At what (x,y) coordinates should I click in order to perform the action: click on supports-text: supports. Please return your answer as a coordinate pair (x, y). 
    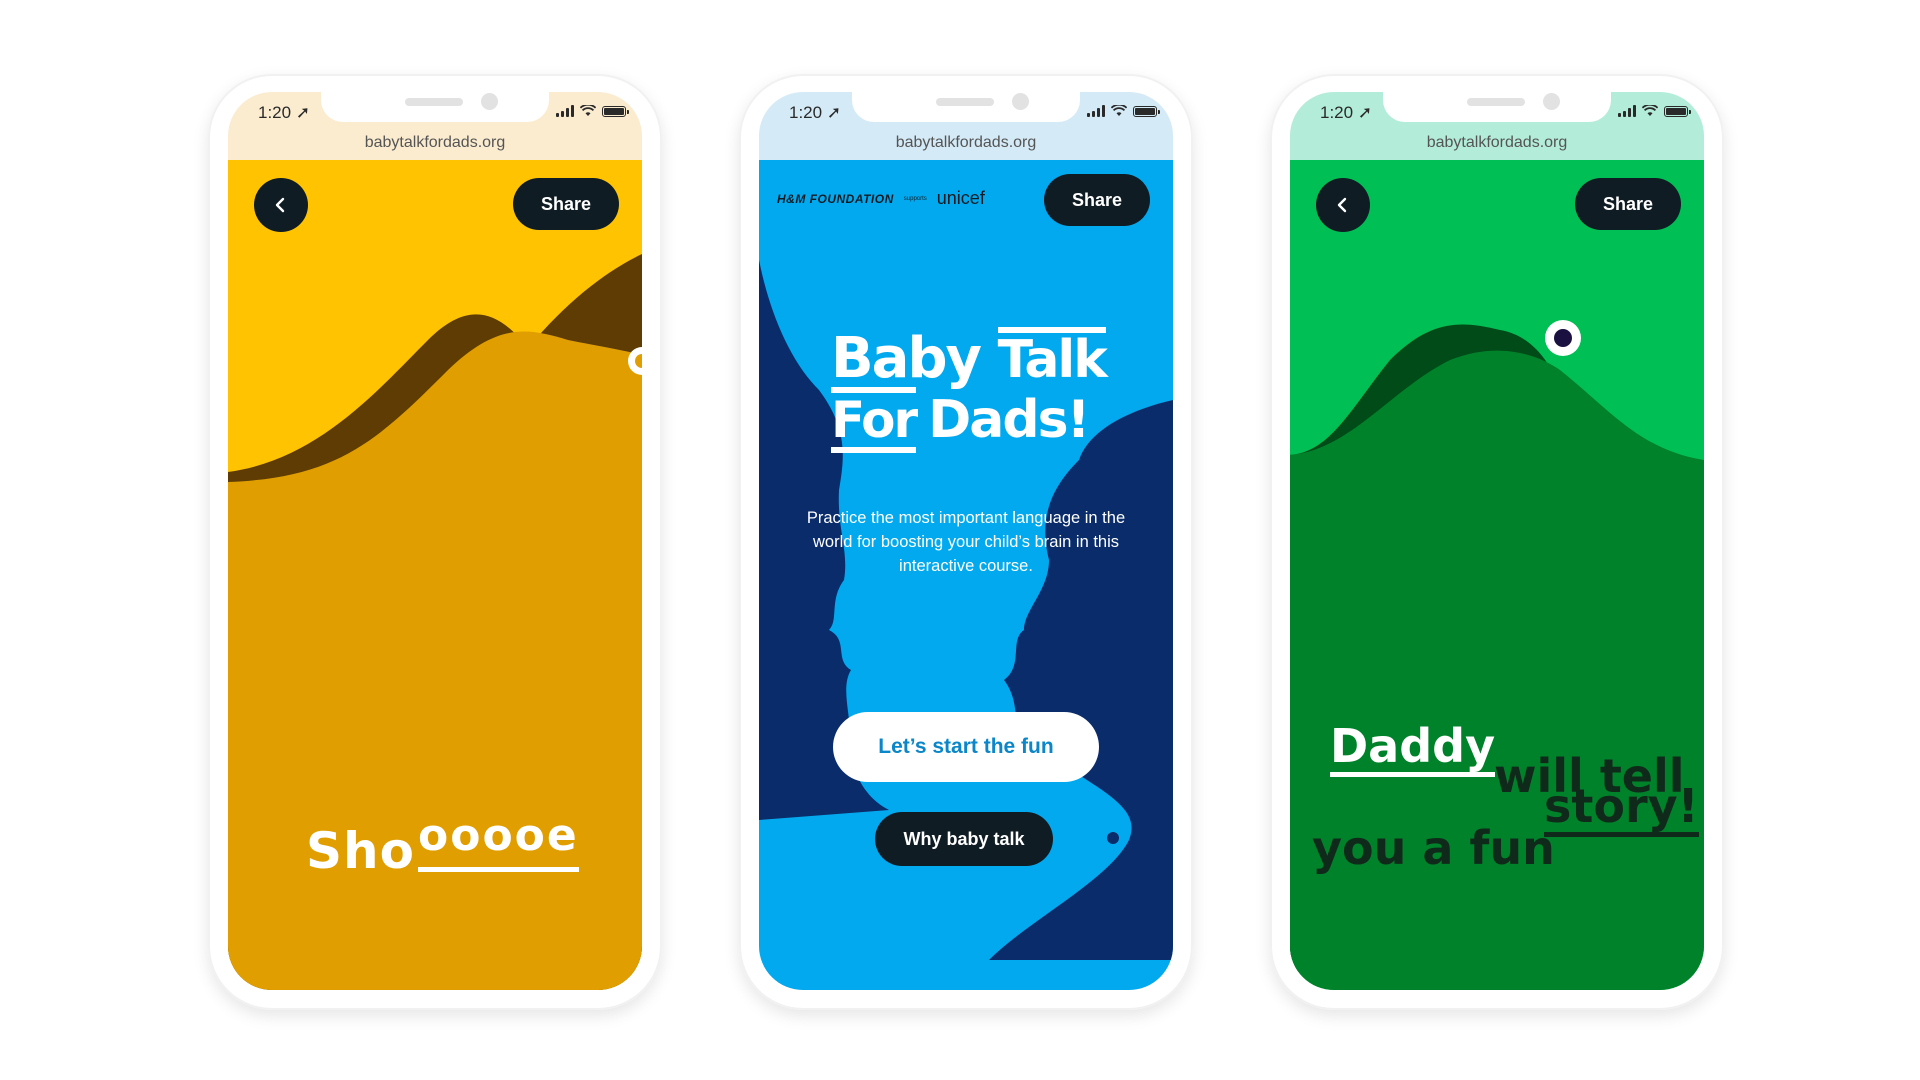
    Looking at the image, I should click on (915, 198).